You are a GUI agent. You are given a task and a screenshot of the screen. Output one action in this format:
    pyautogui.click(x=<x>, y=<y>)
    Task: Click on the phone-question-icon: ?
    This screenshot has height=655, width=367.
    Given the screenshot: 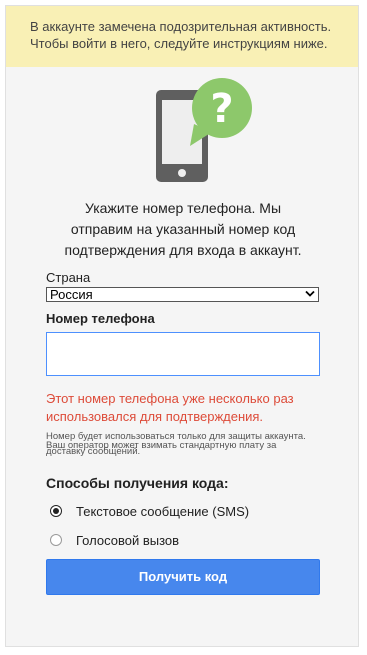 What is the action you would take?
    pyautogui.click(x=204, y=130)
    